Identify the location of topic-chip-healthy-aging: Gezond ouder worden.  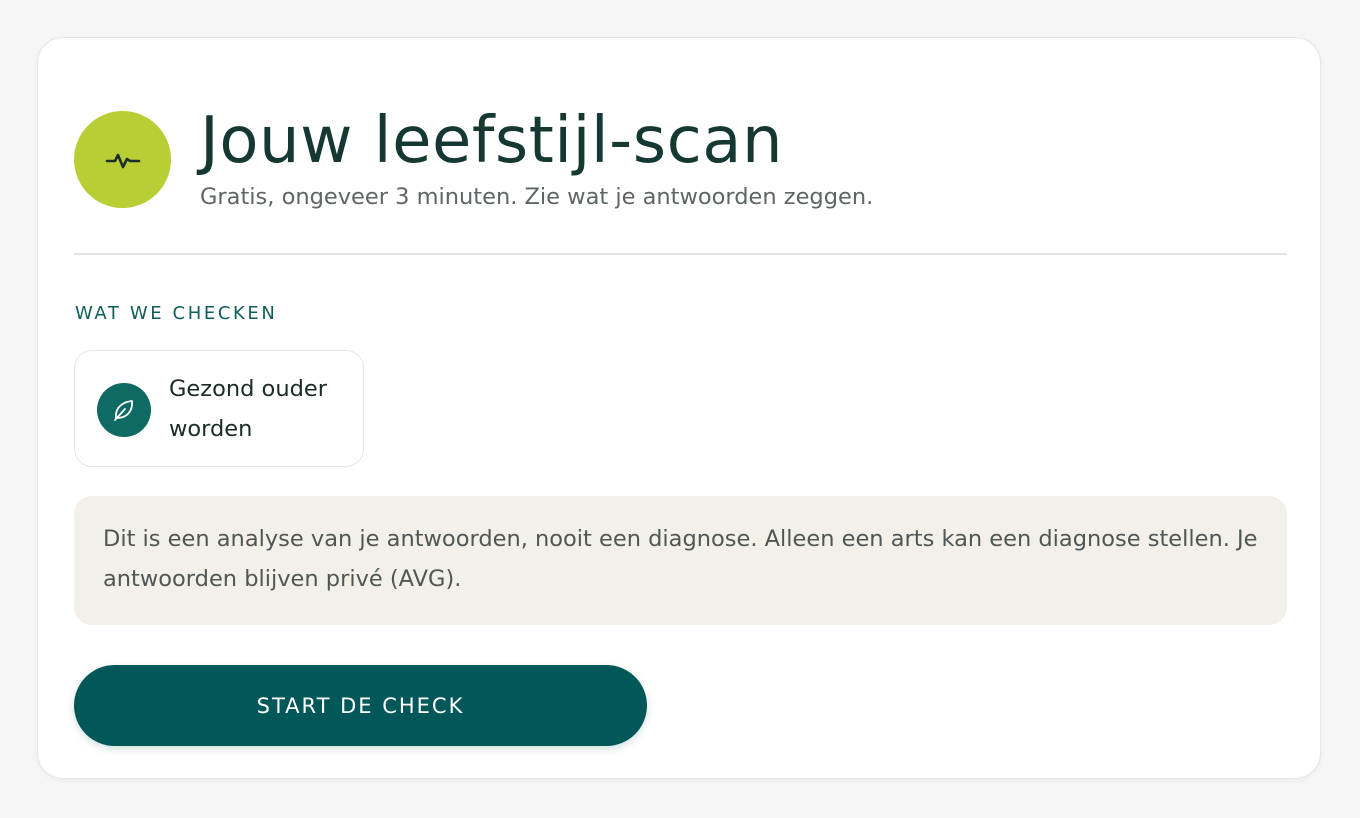
(219, 408).